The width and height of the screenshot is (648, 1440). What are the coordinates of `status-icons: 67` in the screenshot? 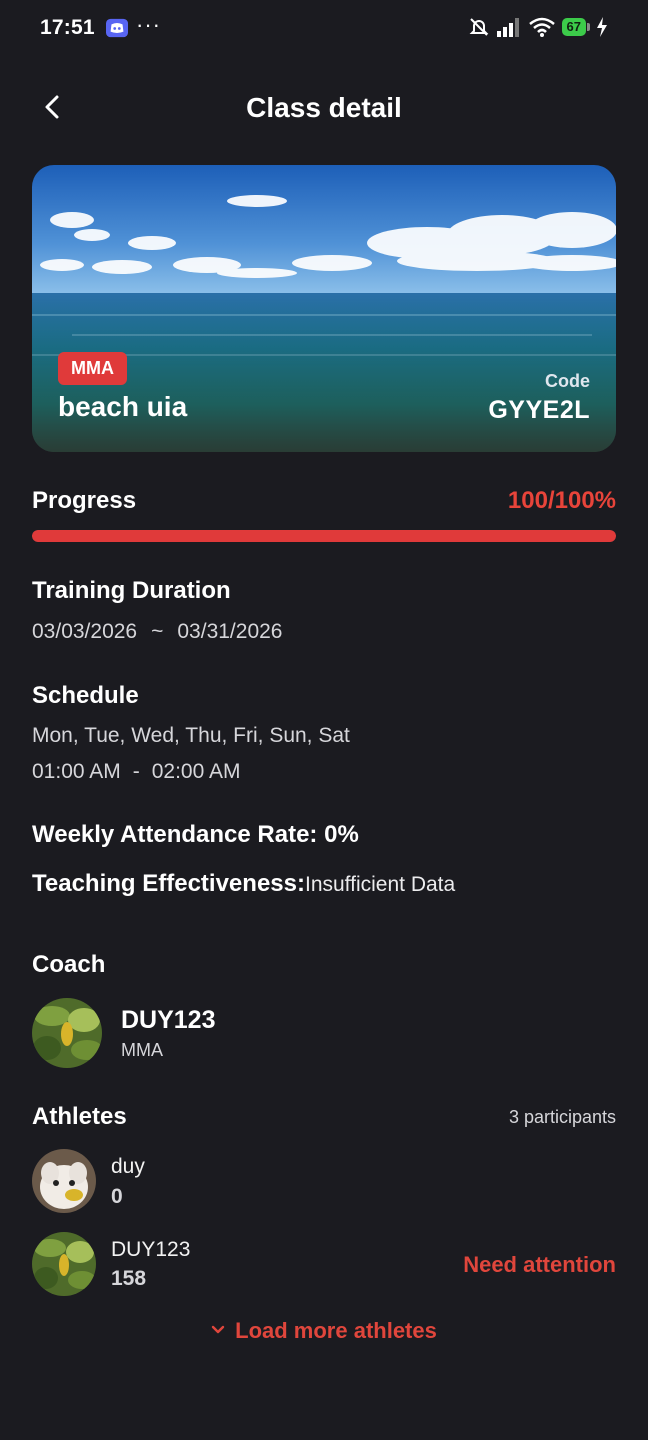 It's located at (538, 27).